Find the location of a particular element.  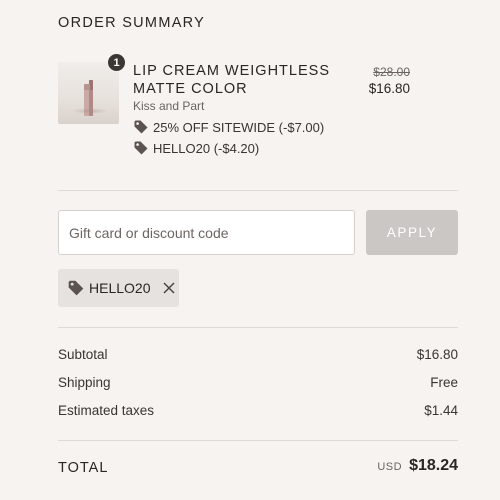

taxes-row: Estimated taxes $1.44 is located at coordinates (258, 410).